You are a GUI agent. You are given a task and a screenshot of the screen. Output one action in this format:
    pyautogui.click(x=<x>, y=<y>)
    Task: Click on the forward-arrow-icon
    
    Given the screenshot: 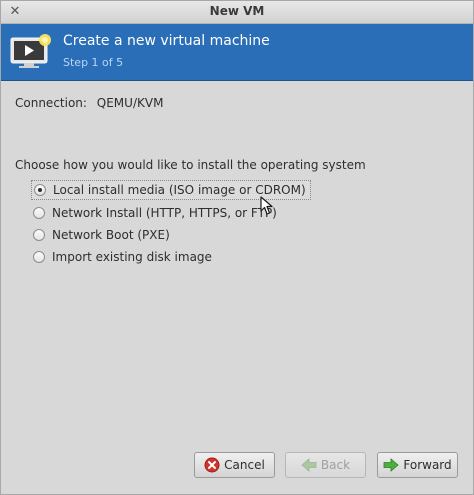 What is the action you would take?
    pyautogui.click(x=391, y=465)
    